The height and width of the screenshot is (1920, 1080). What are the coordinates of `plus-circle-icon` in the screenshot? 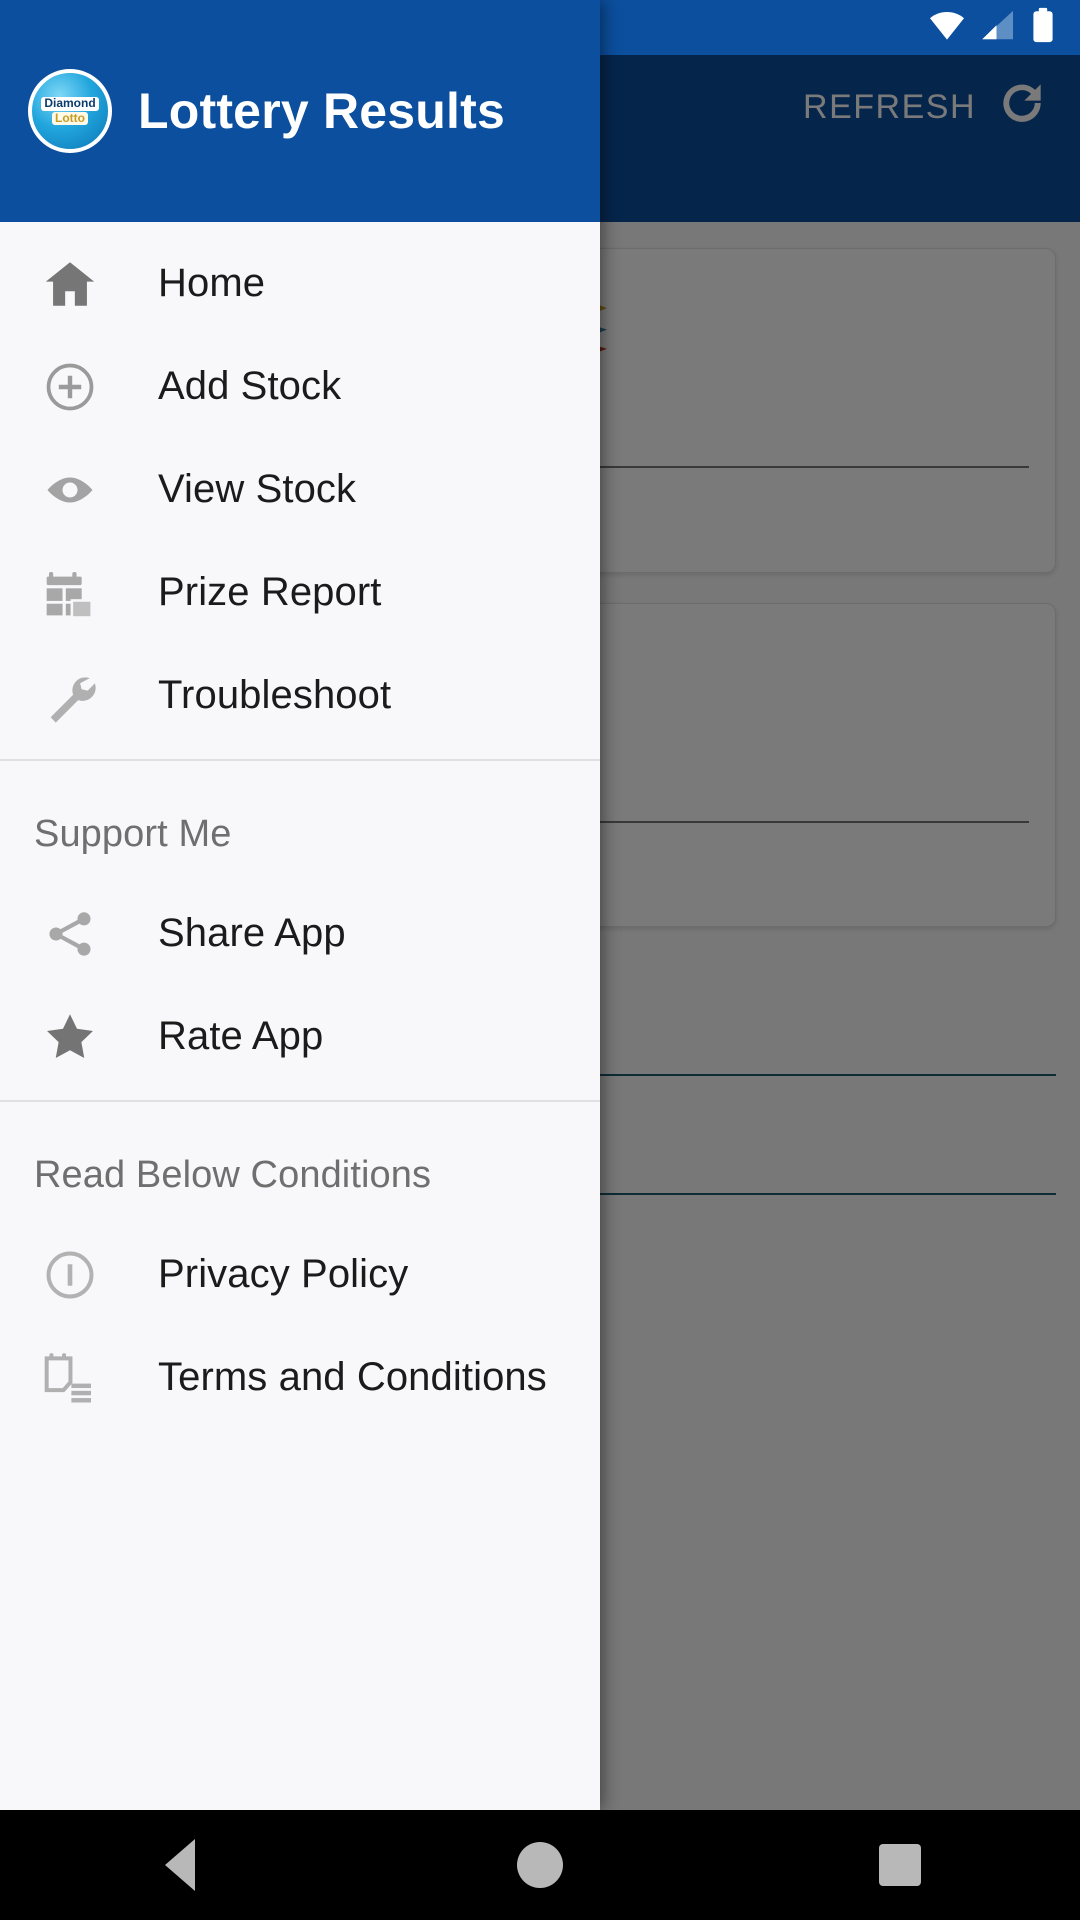 It's located at (70, 387).